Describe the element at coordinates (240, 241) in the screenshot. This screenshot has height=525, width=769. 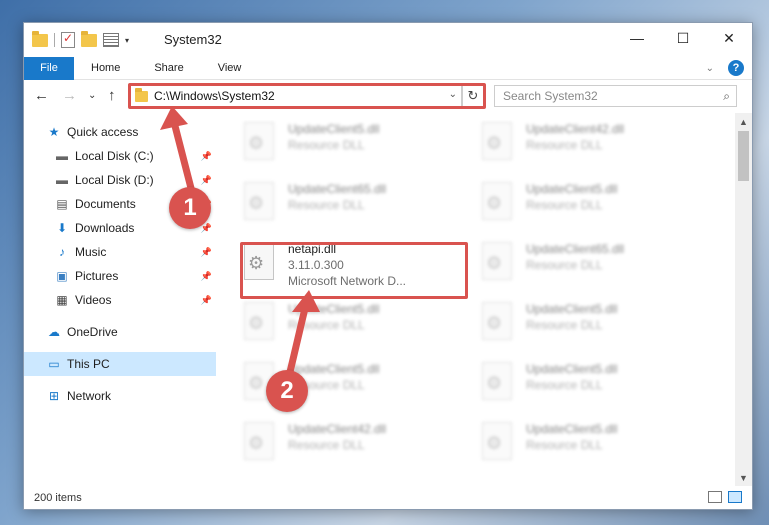
I see `annotation-arrows` at that location.